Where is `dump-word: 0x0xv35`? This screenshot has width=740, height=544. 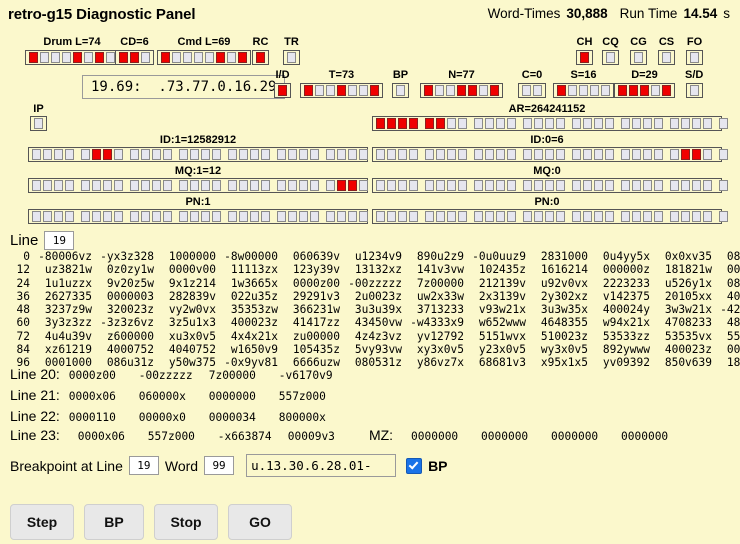
dump-word: 0x0xv35 is located at coordinates (688, 256).